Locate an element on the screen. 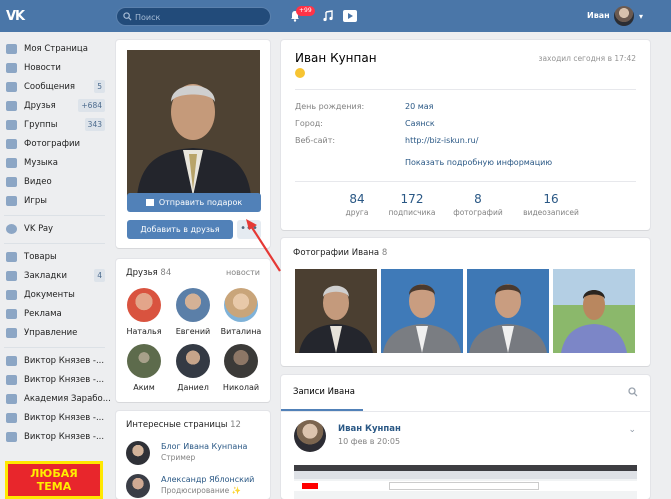 The image size is (671, 499). menu-item-vkpay: VK Pay is located at coordinates (56, 229).